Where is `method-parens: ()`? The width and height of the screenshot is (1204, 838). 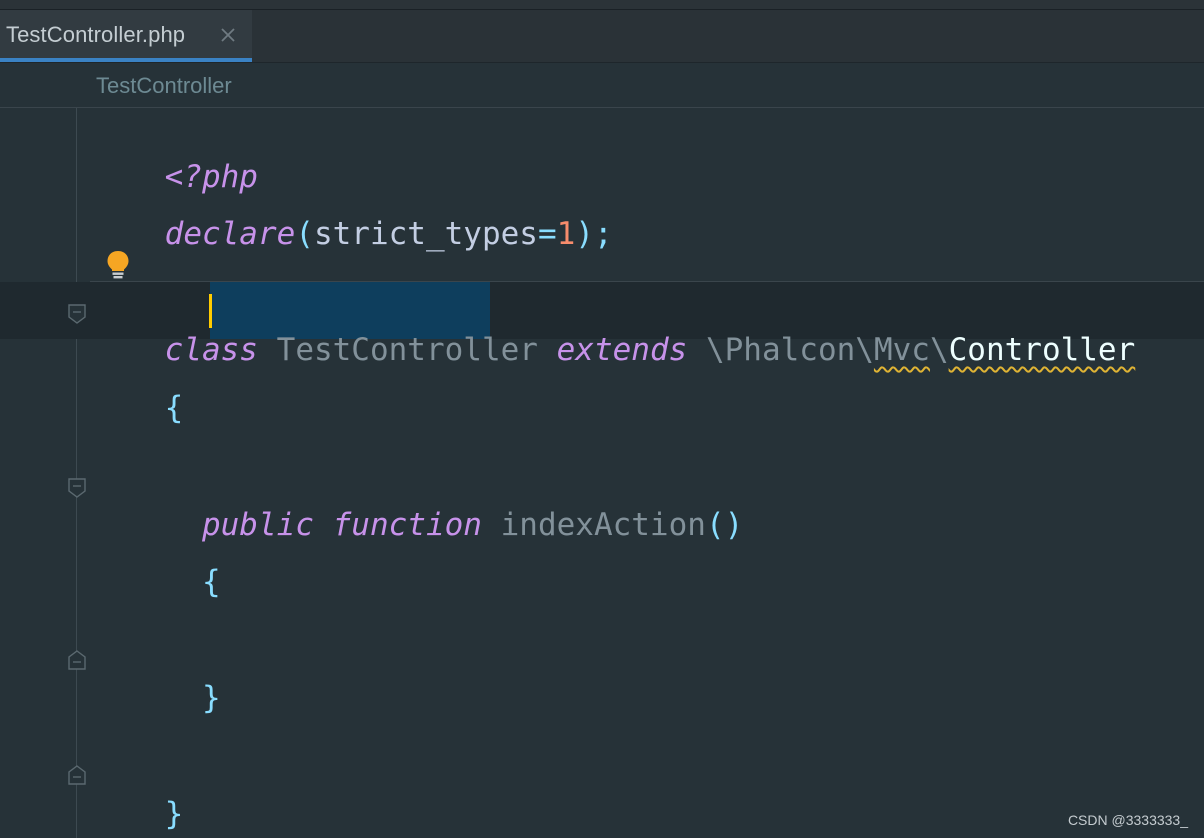
method-parens: () is located at coordinates (724, 525).